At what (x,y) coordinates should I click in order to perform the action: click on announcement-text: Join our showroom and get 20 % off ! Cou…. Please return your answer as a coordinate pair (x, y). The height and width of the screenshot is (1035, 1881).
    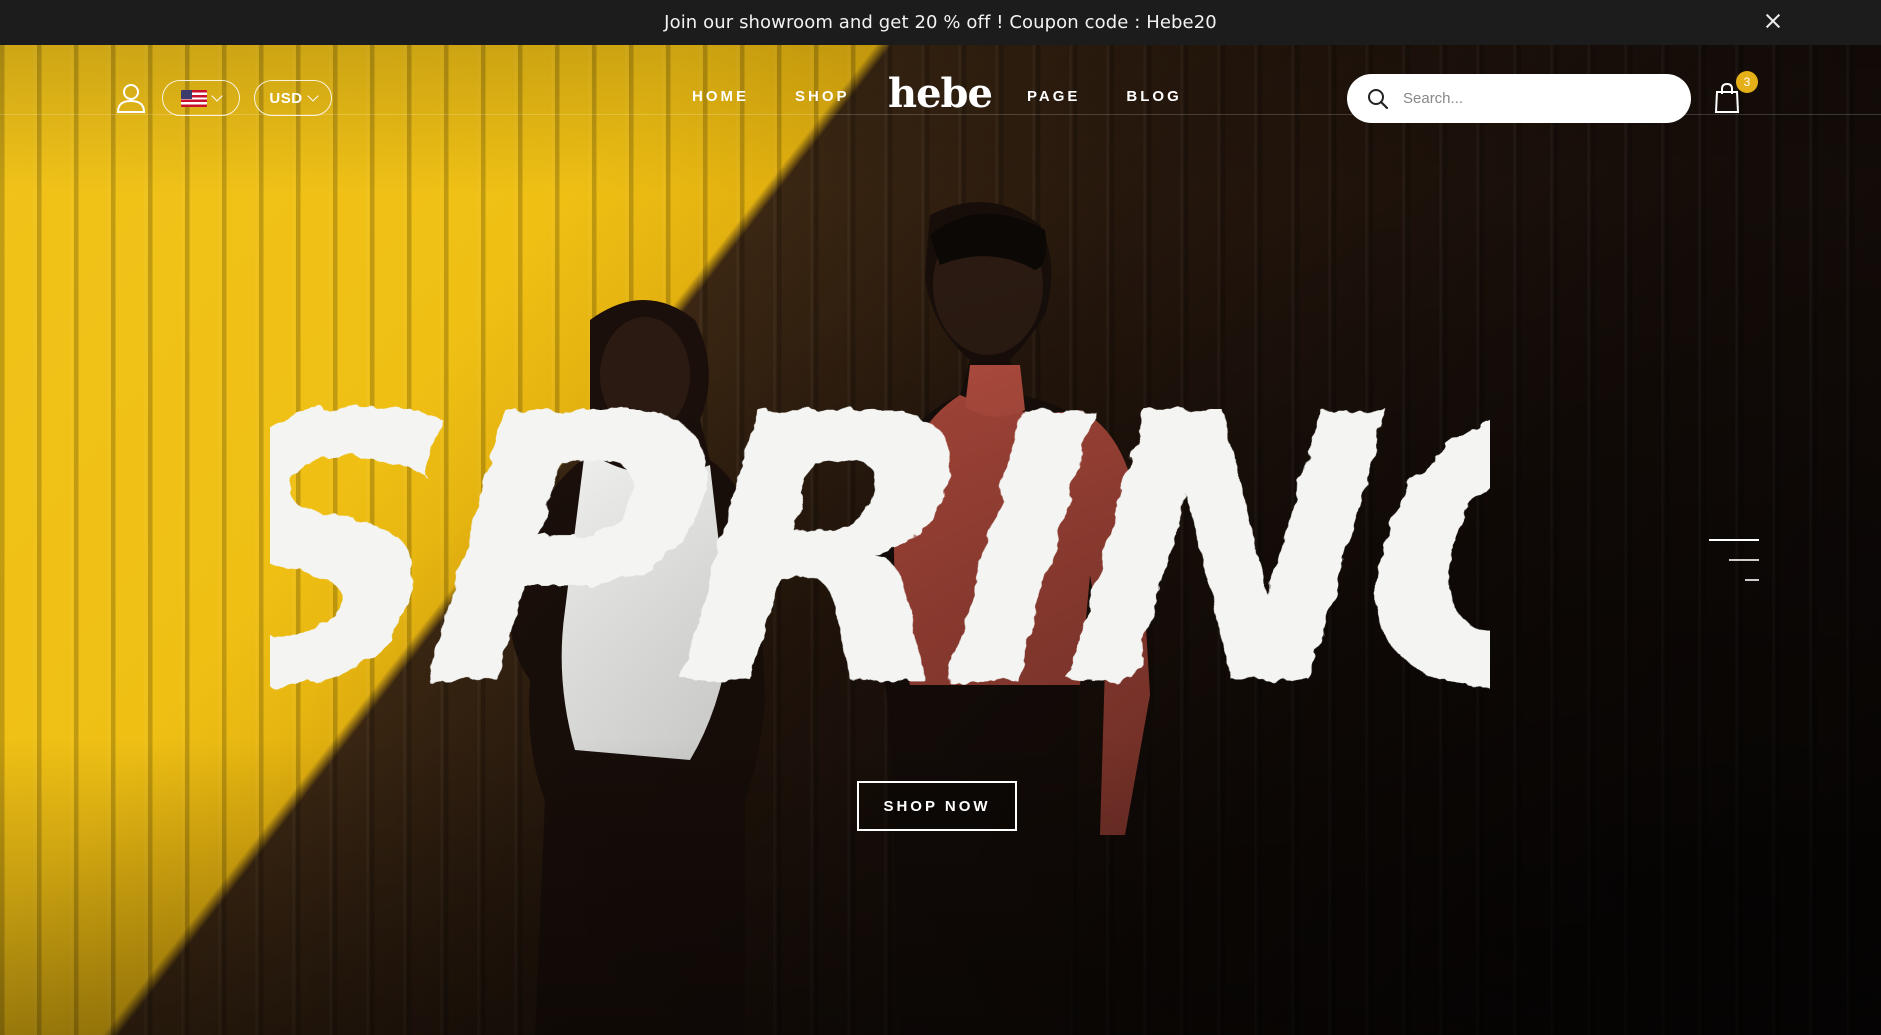
    Looking at the image, I should click on (940, 22).